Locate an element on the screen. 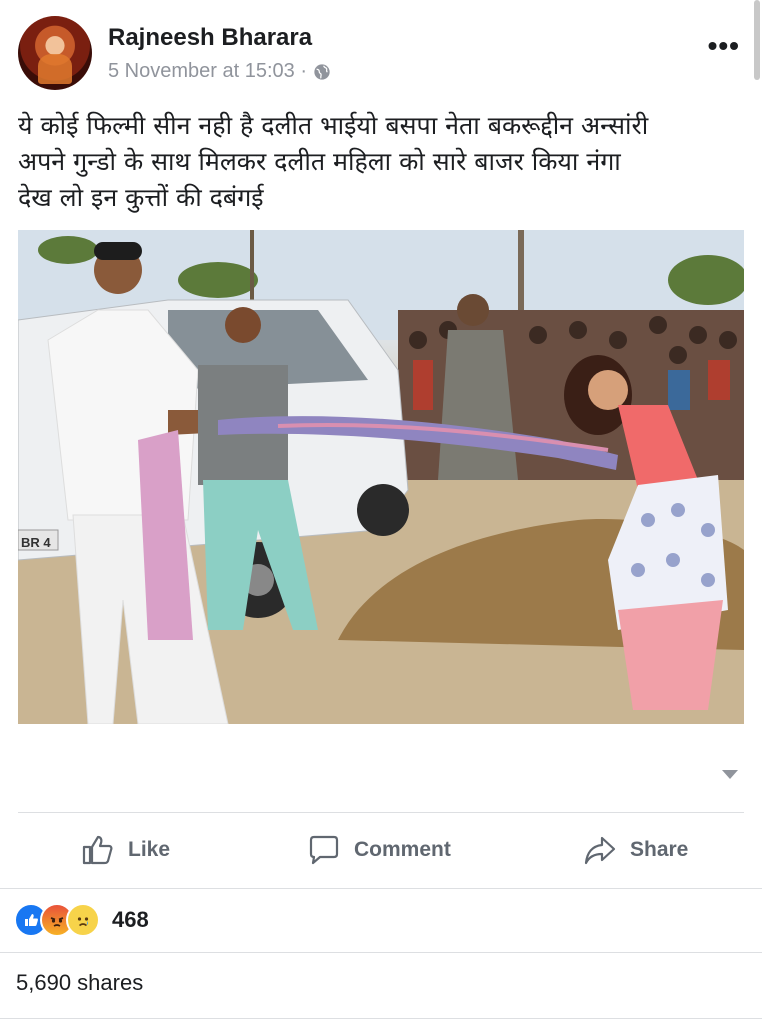 The image size is (762, 1024). post-text-line: देख लो इन कुत्तों की दबंगई is located at coordinates (141, 197).